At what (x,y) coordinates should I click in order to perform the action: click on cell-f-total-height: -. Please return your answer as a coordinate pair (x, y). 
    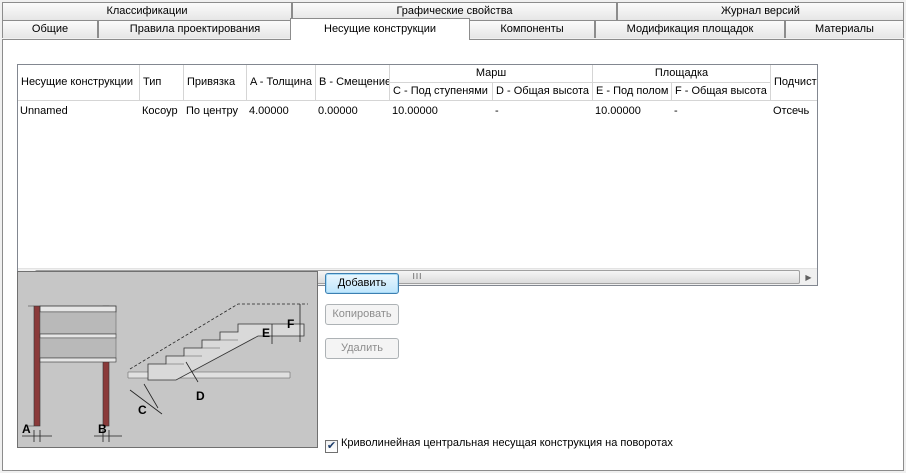
    Looking at the image, I should click on (721, 111).